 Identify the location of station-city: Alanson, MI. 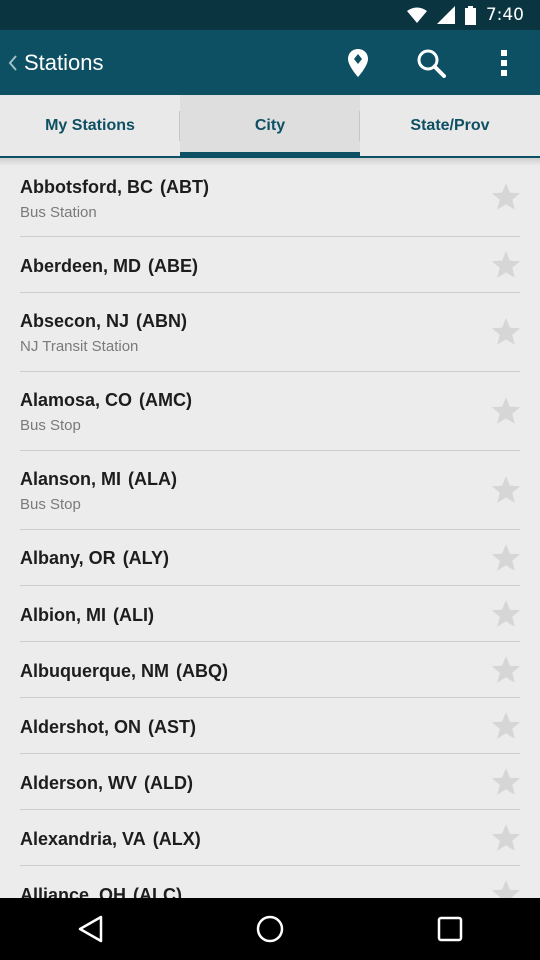
(71, 479).